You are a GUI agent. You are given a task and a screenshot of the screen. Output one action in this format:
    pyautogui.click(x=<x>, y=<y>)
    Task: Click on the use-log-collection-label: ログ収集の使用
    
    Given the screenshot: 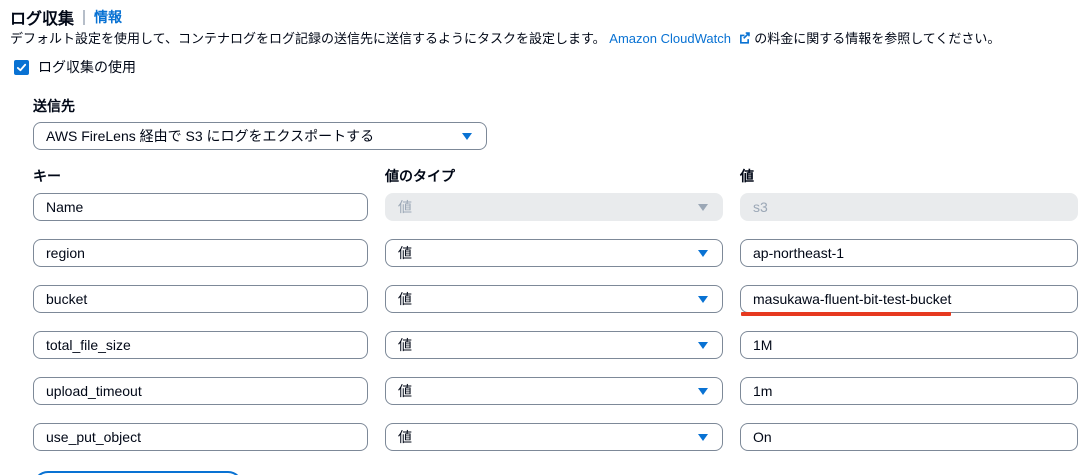 What is the action you would take?
    pyautogui.click(x=87, y=67)
    